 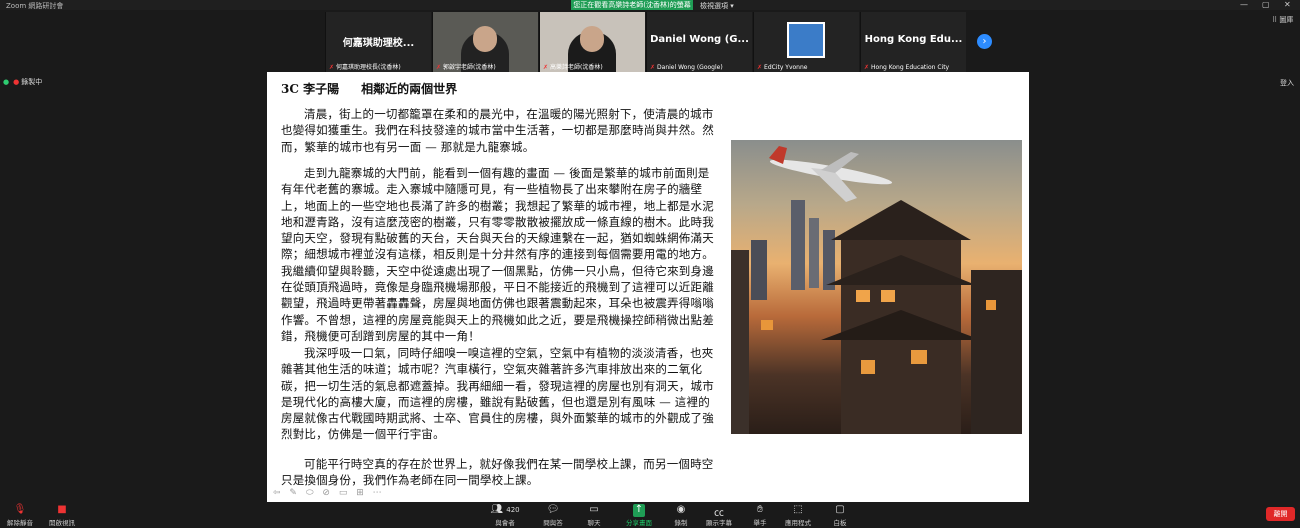 I want to click on record-button: ◉ 錄制, so click(x=681, y=515).